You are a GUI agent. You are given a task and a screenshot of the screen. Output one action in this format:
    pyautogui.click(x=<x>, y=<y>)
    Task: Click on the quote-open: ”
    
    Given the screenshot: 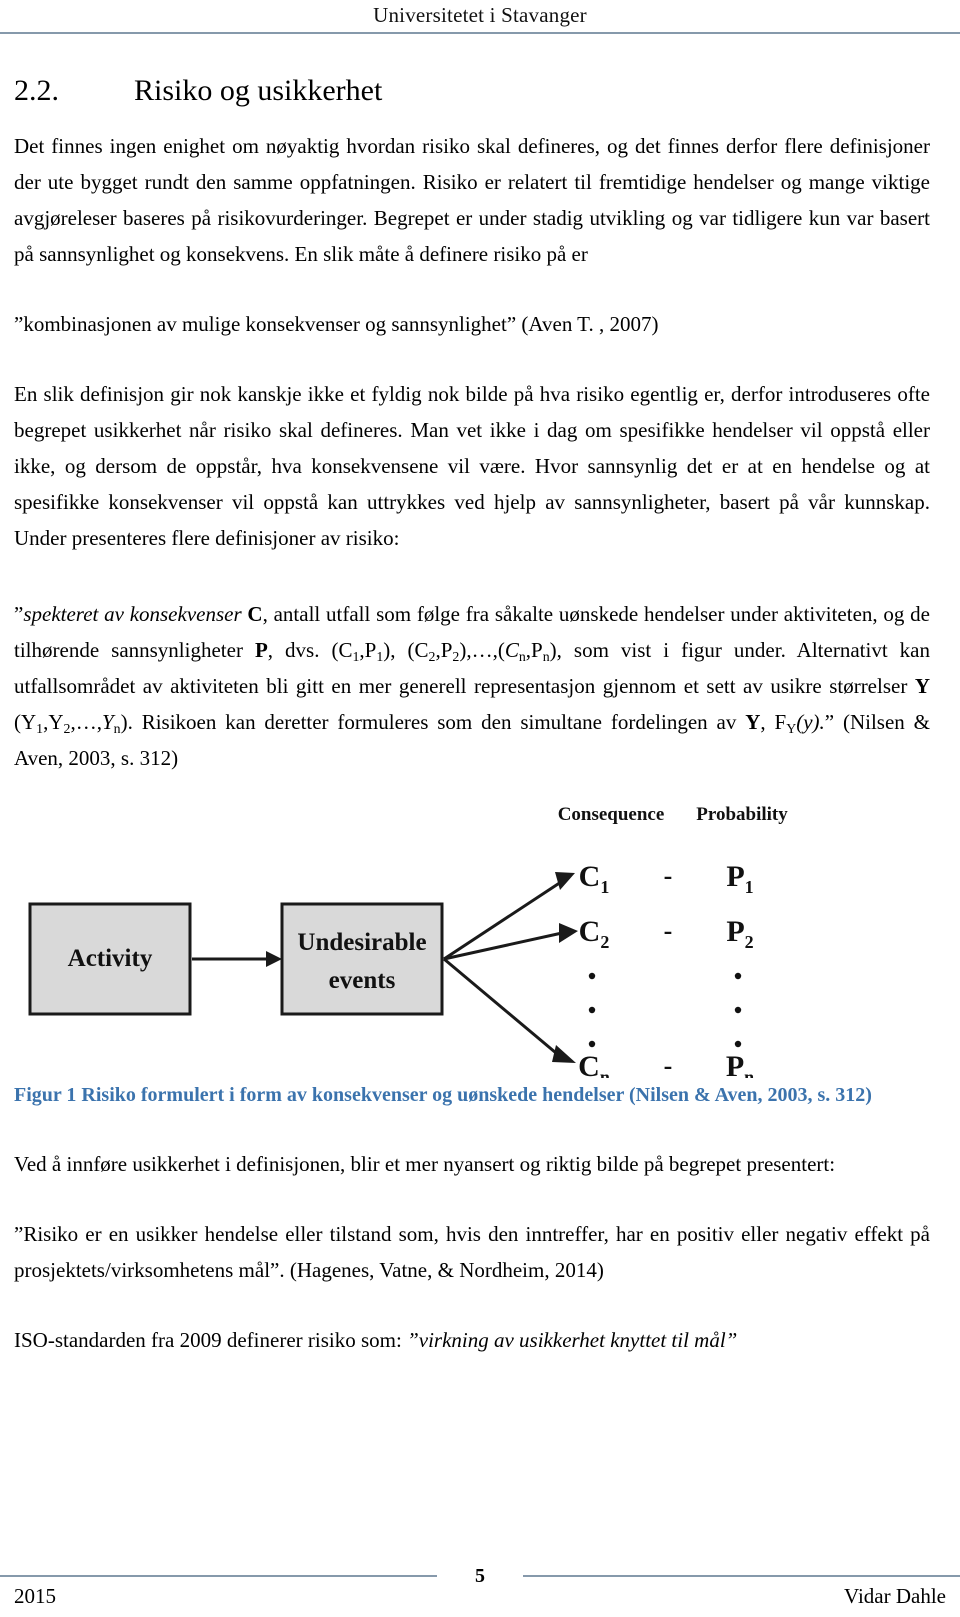 What is the action you would take?
    pyautogui.click(x=19, y=614)
    